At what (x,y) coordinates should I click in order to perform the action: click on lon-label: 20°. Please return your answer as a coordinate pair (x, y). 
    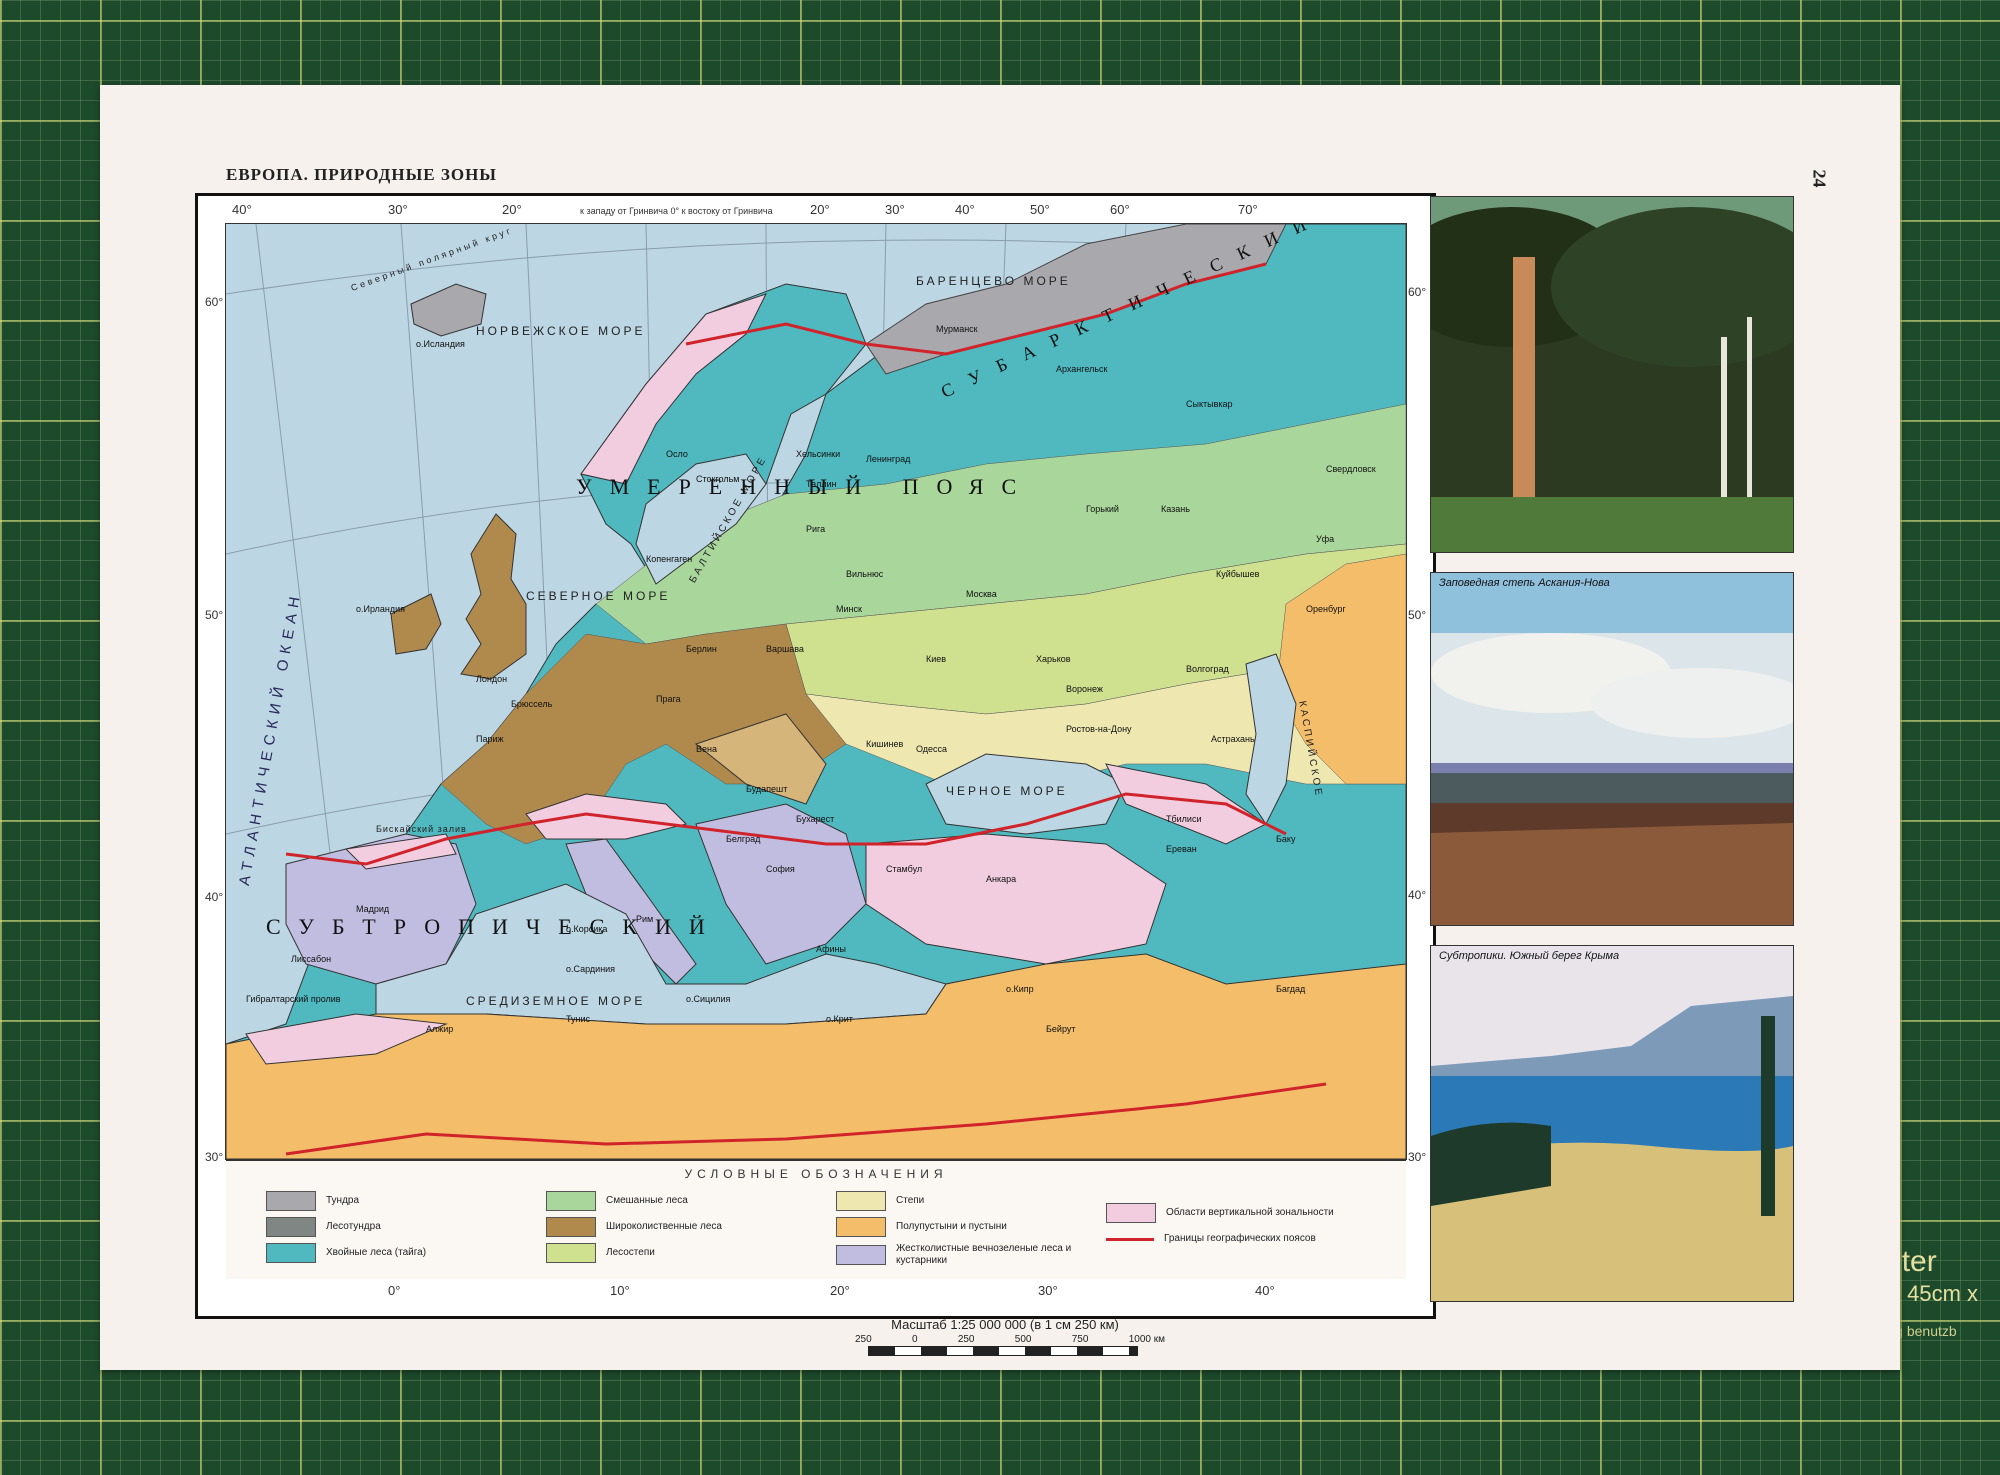
    Looking at the image, I should click on (820, 209).